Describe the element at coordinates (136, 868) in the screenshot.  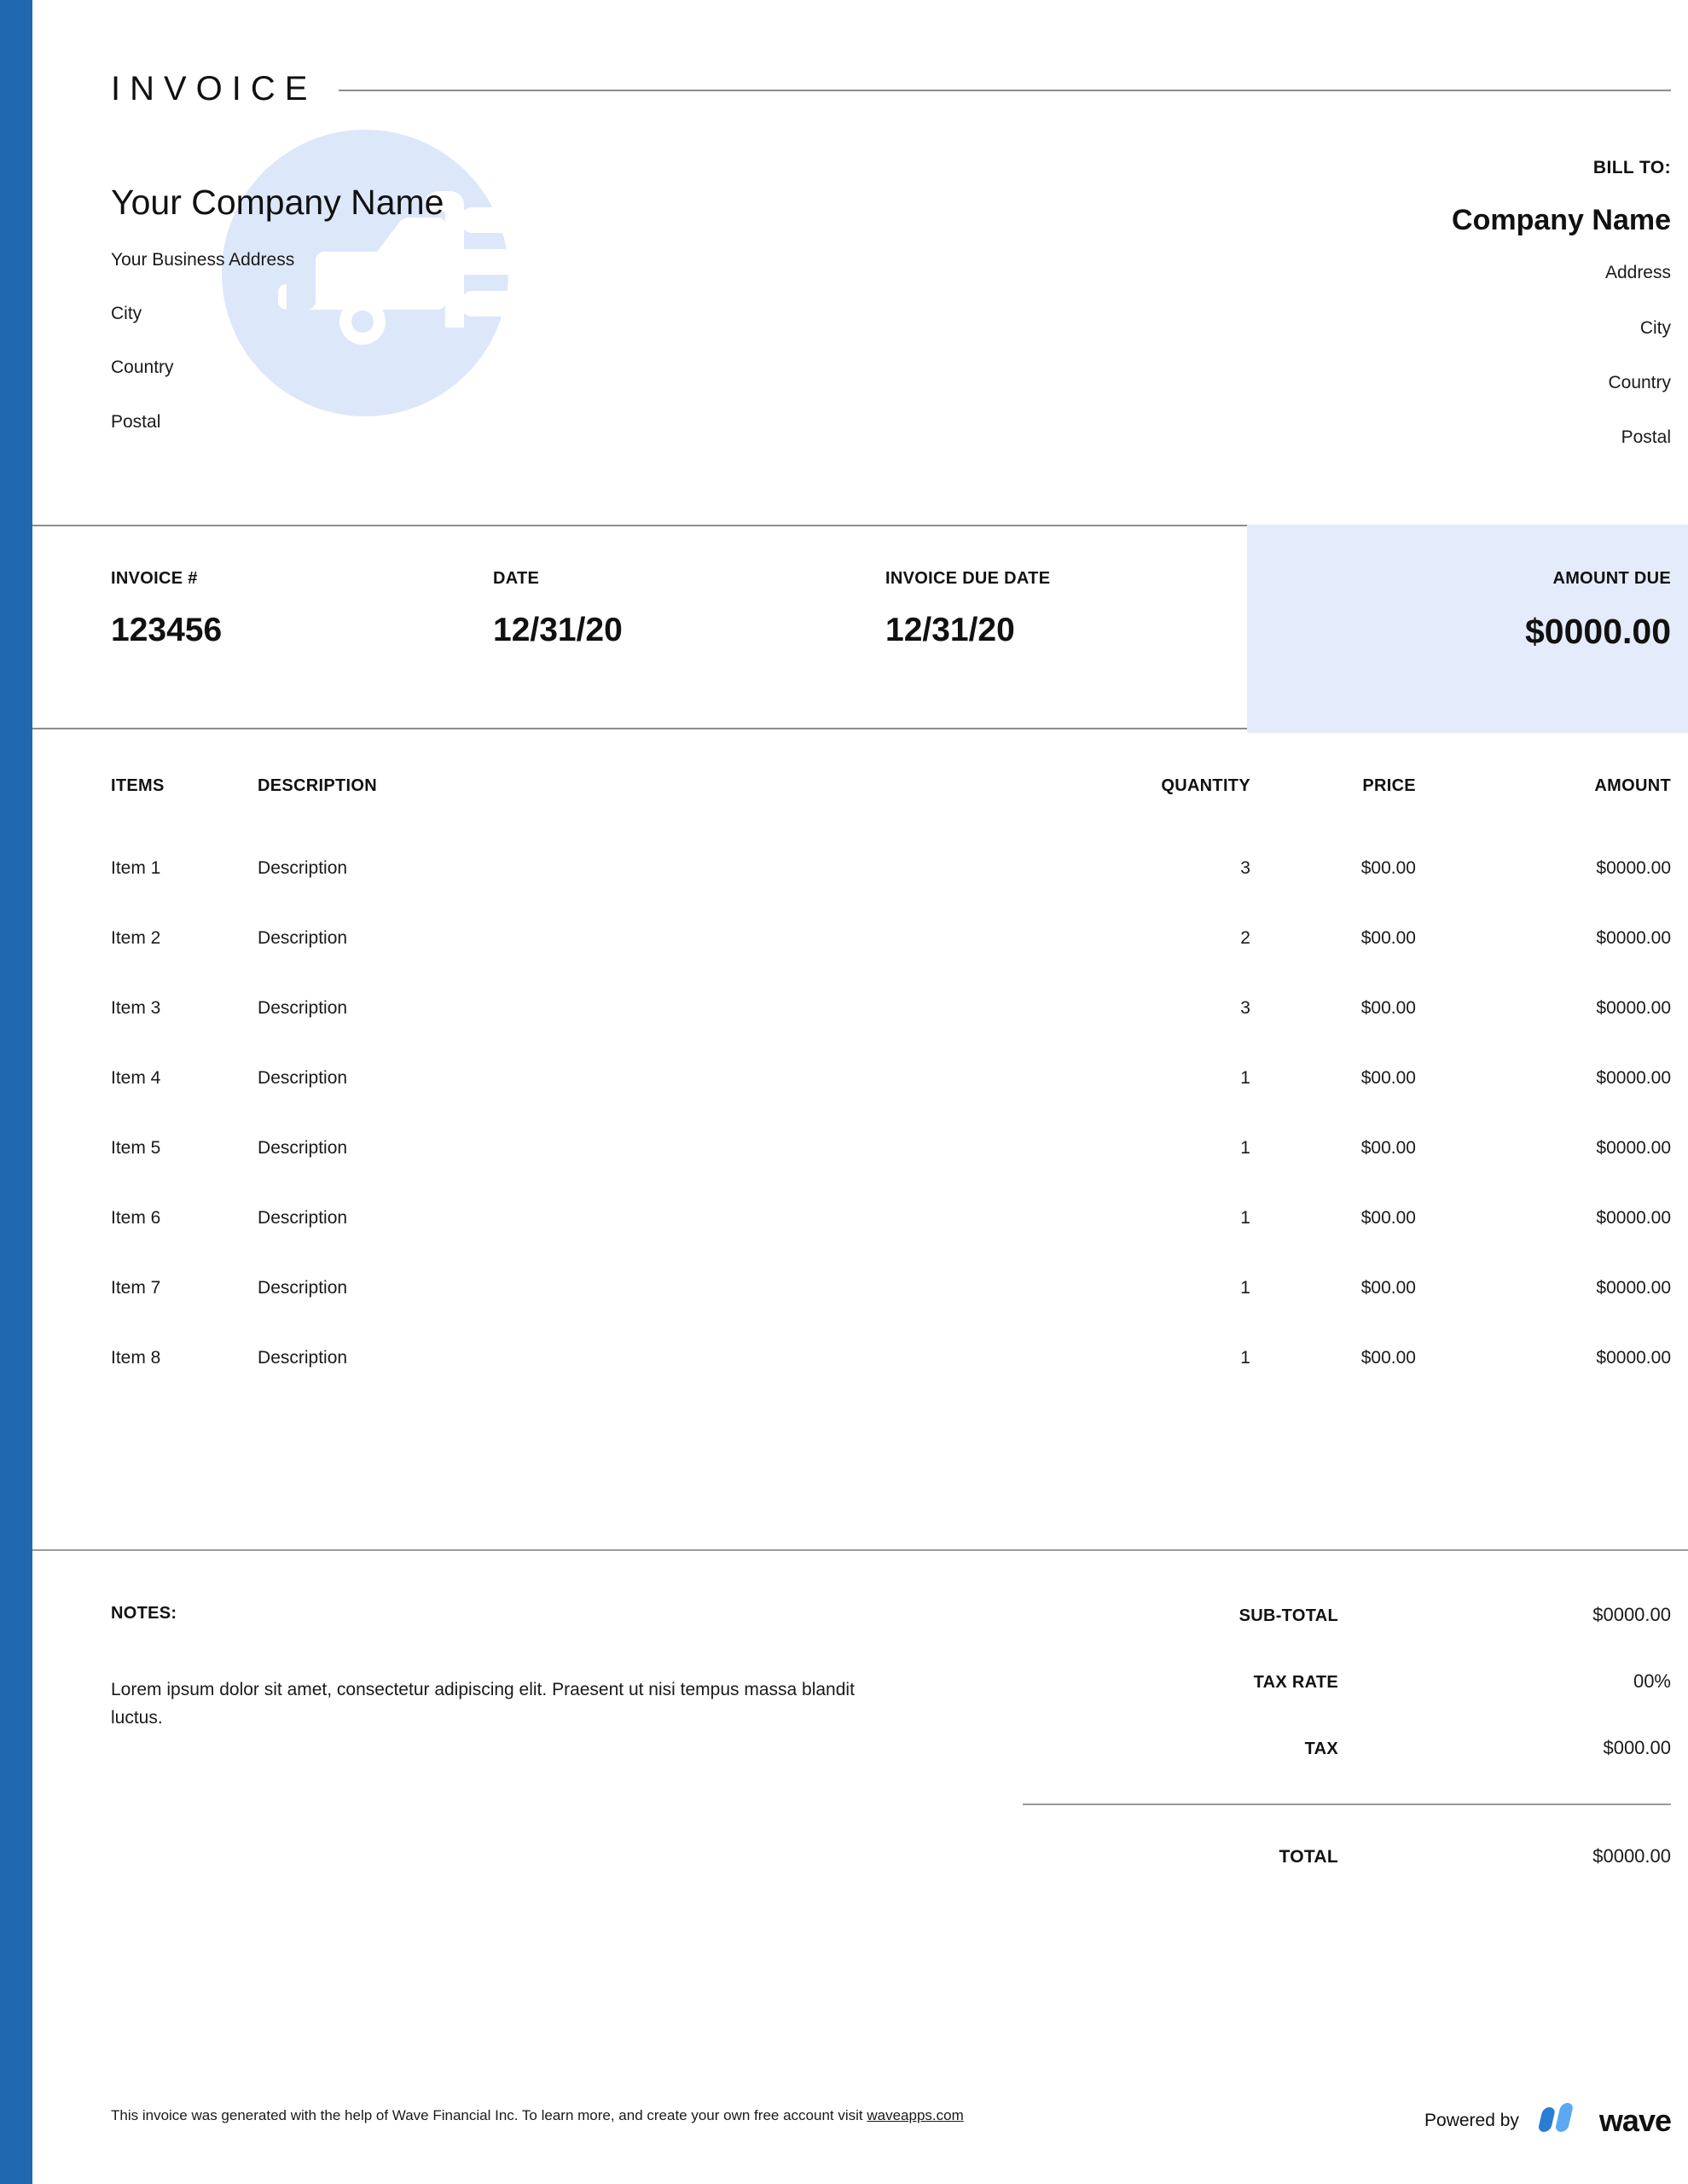
I see `row-item-name: Item 1` at that location.